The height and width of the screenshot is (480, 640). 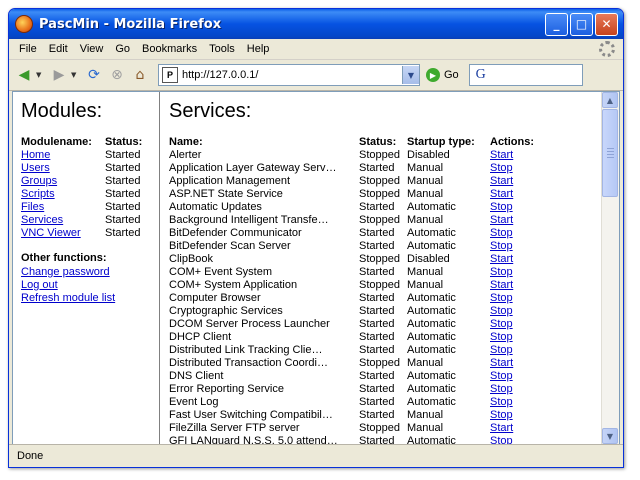 I want to click on forward-arrow-icon: ▶, so click(x=59, y=75).